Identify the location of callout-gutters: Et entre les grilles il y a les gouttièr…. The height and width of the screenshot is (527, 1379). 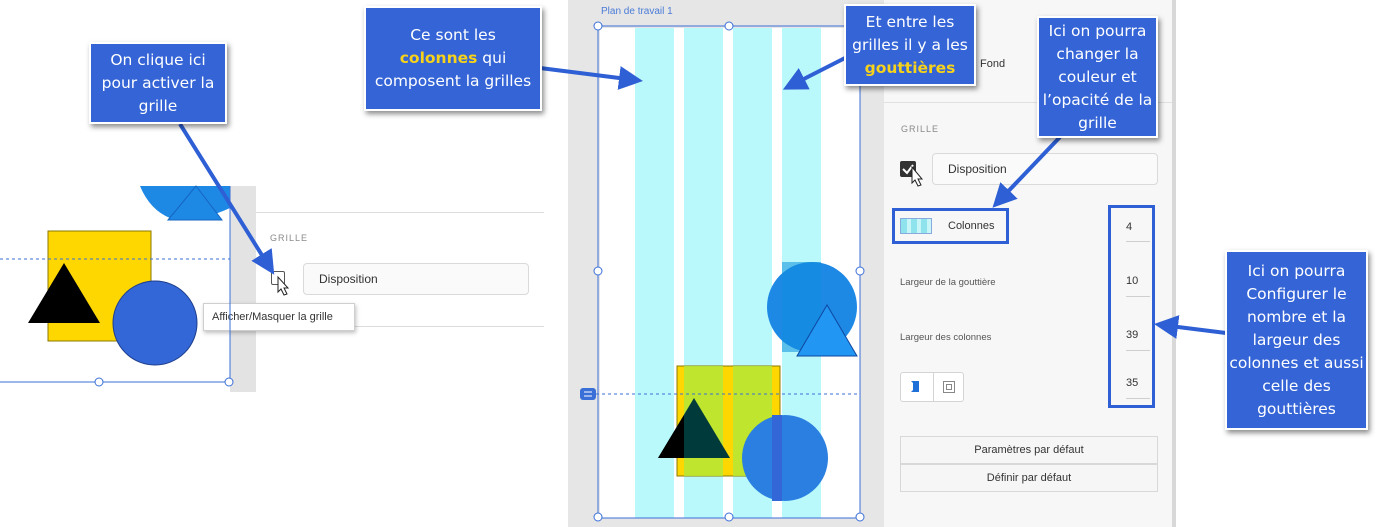
(910, 45).